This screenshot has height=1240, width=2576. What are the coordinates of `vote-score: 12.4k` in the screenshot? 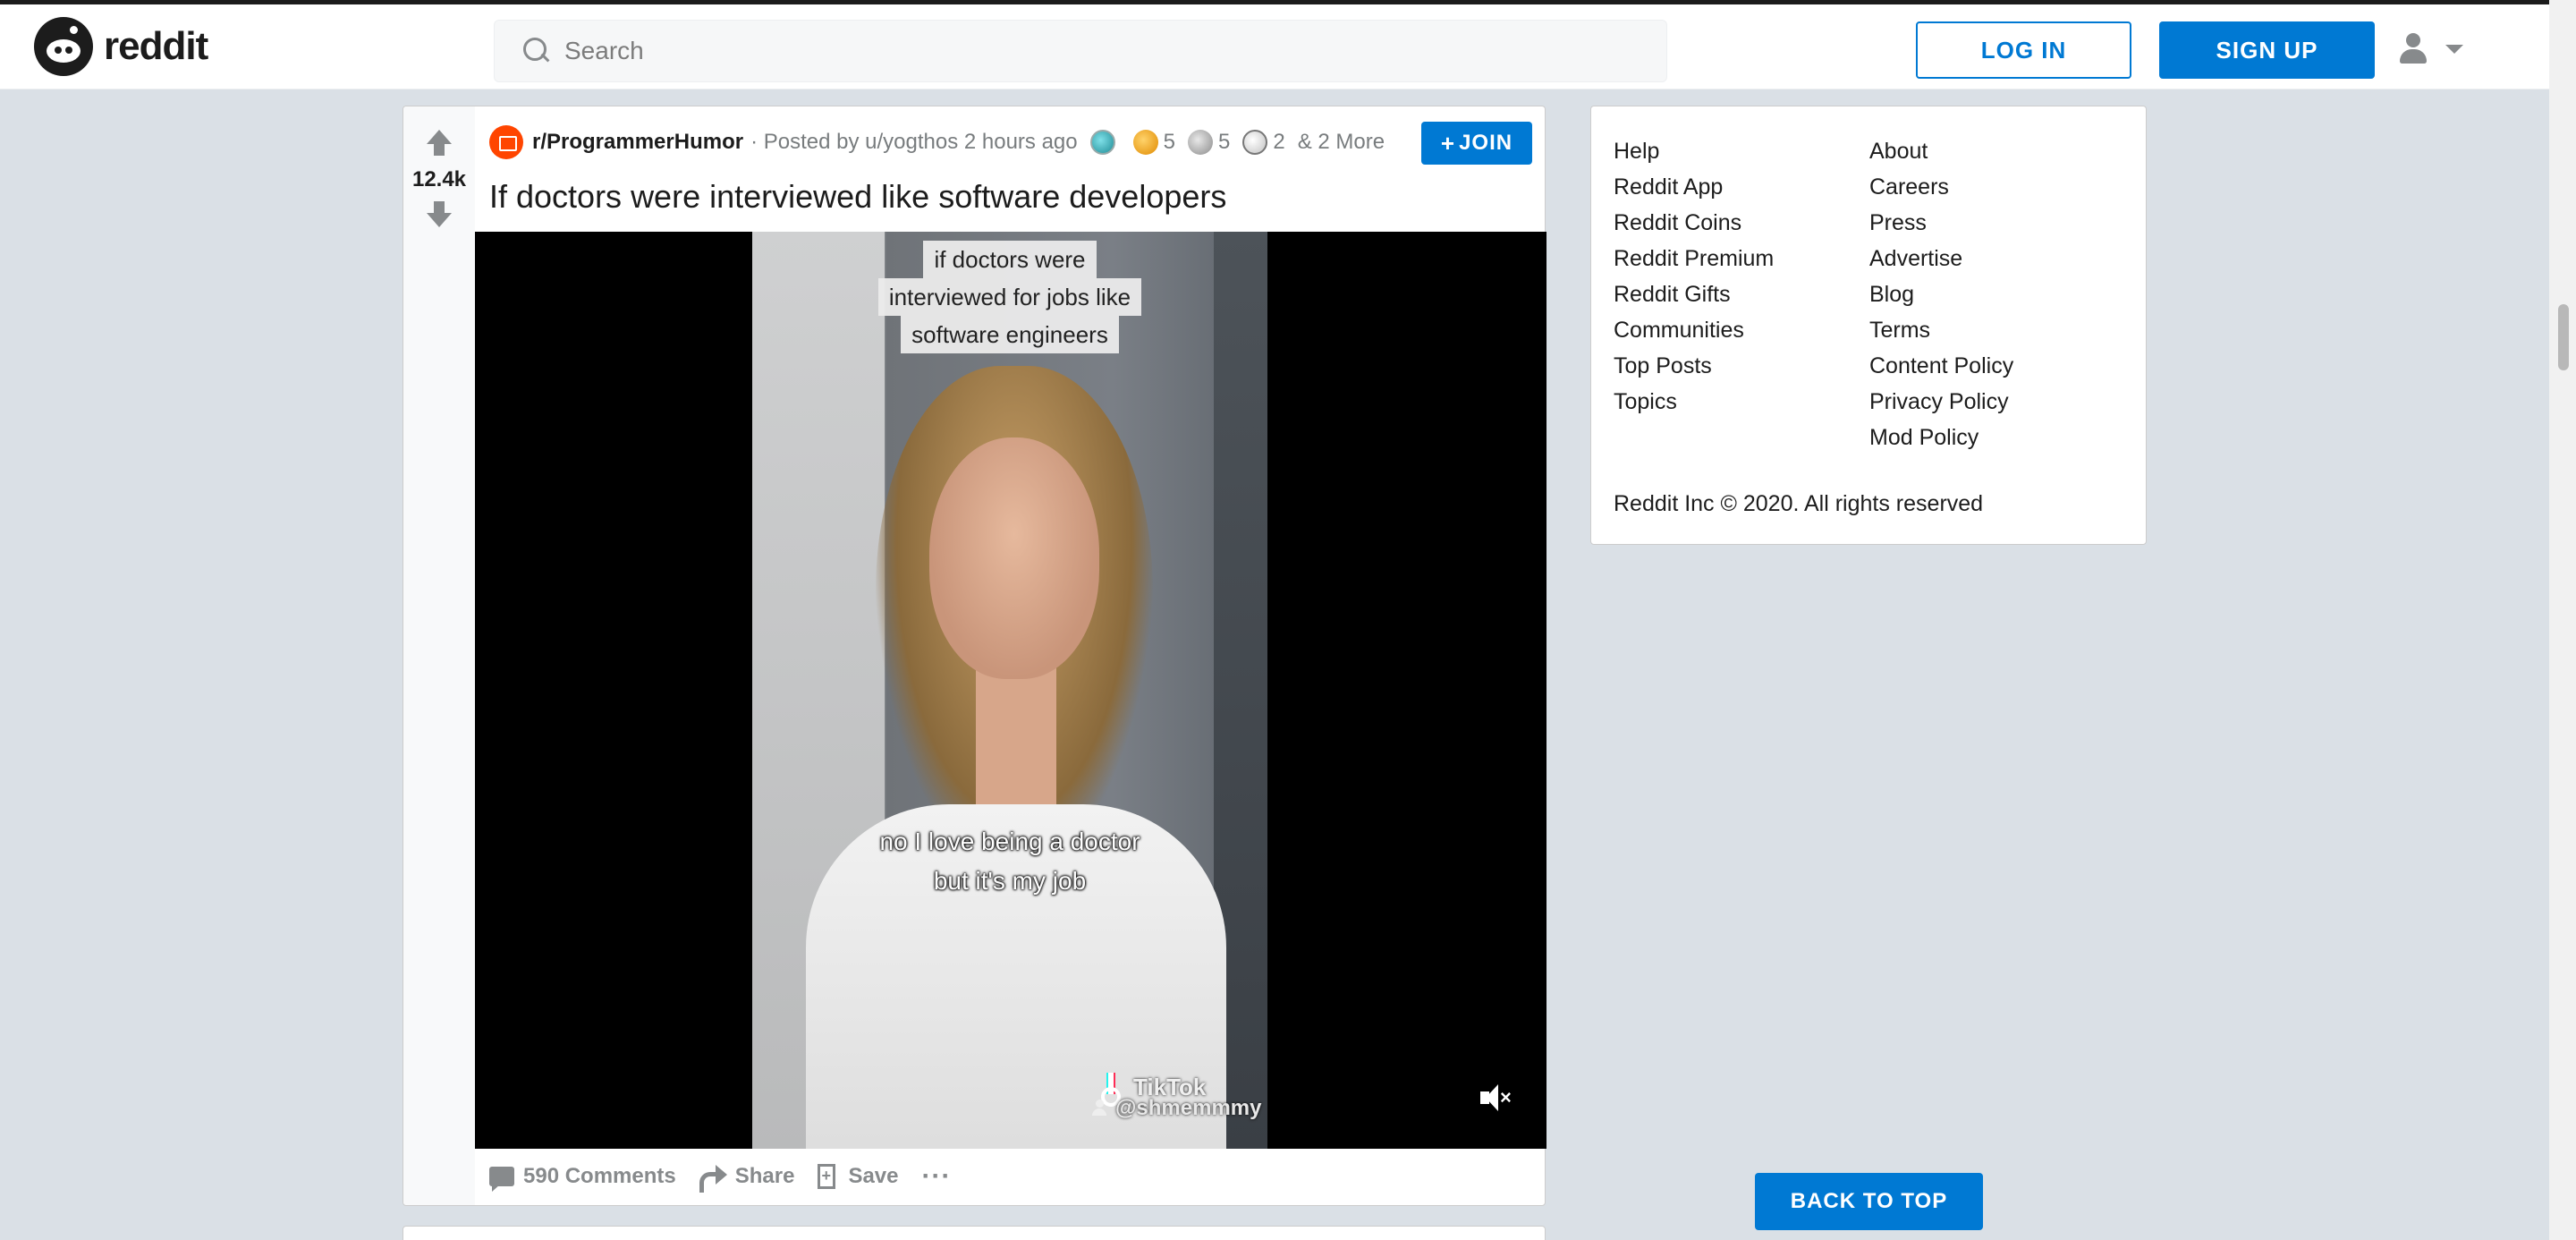 It's located at (439, 179).